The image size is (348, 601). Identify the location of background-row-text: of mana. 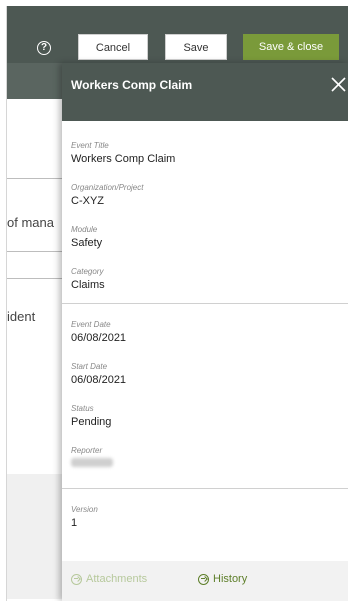
(30, 222).